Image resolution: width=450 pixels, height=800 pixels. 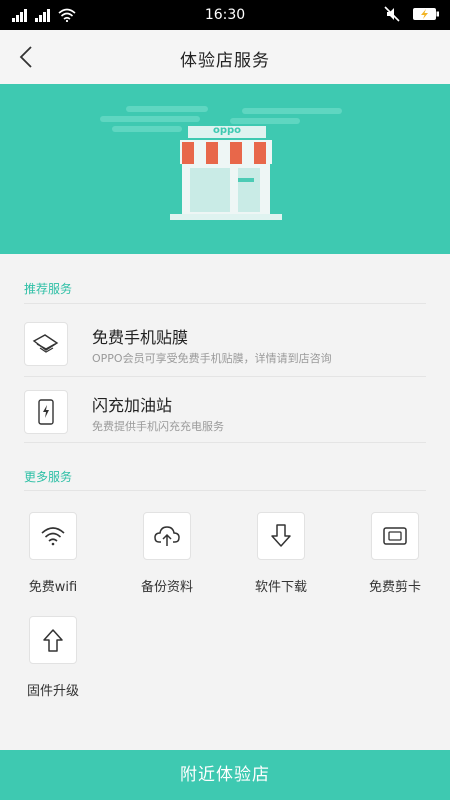 What do you see at coordinates (280, 587) in the screenshot?
I see `grid-label: 软件下载` at bounding box center [280, 587].